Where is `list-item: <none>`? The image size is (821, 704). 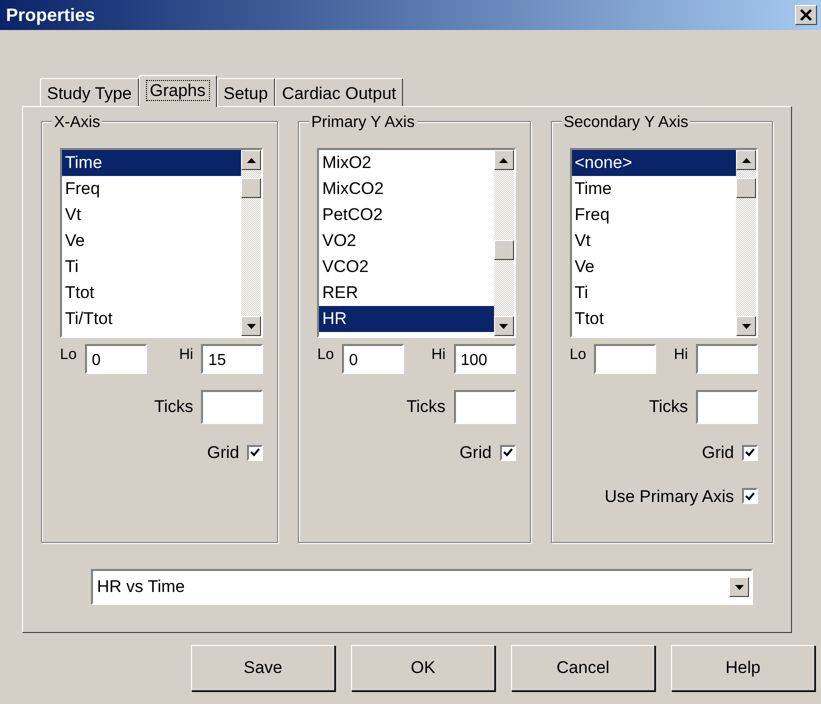
list-item: <none> is located at coordinates (654, 163).